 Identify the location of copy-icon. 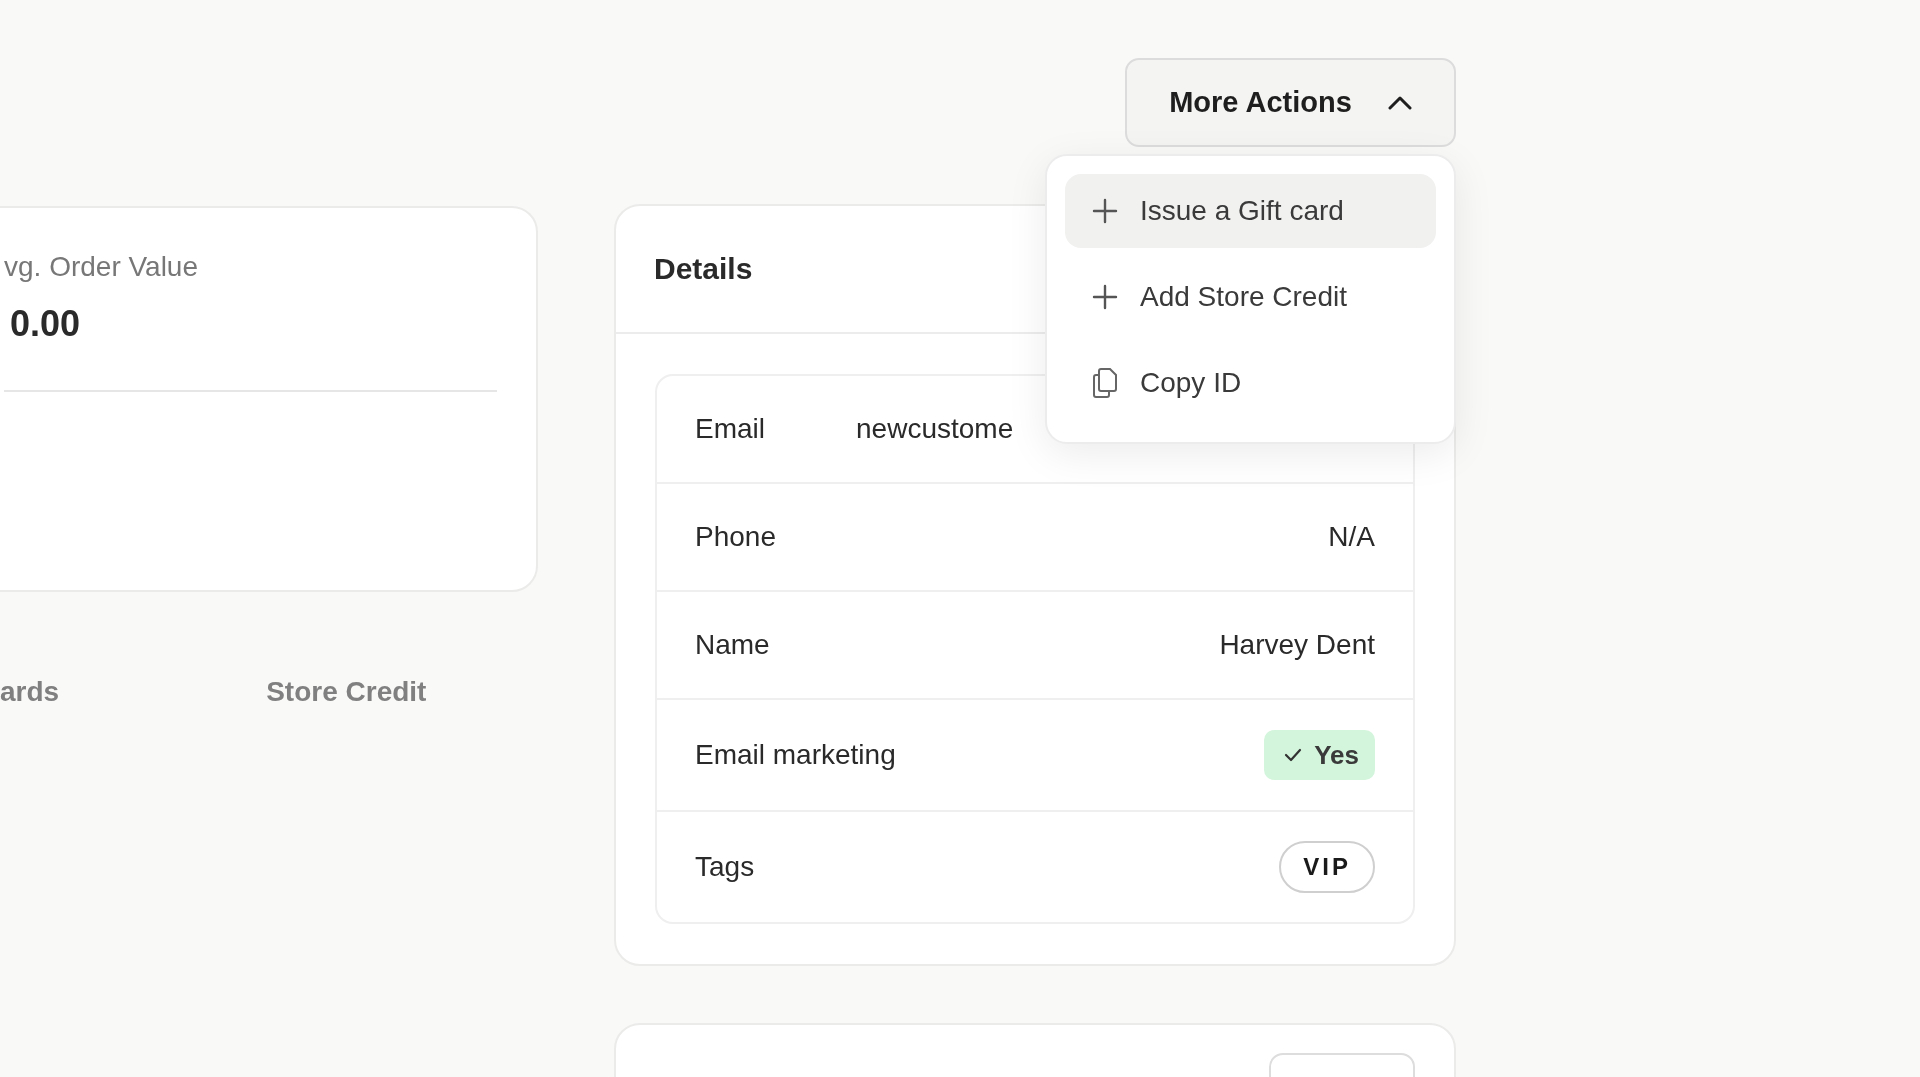
(1105, 383).